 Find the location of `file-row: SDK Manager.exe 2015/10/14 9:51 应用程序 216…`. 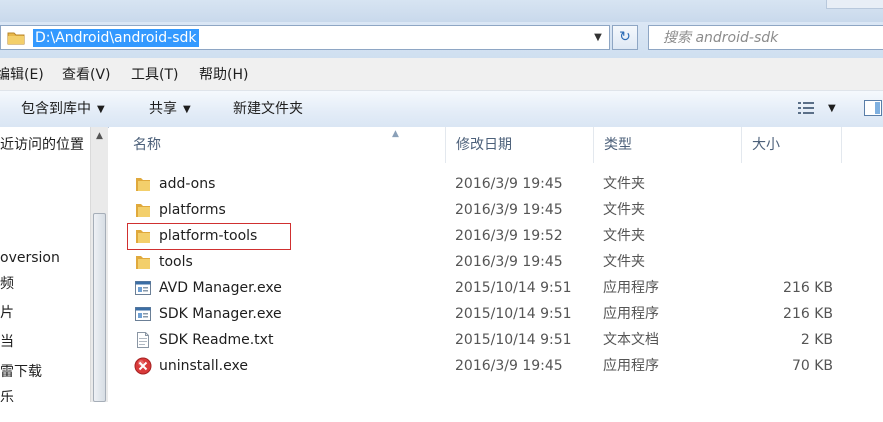

file-row: SDK Manager.exe 2015/10/14 9:51 应用程序 216… is located at coordinates (496, 314).